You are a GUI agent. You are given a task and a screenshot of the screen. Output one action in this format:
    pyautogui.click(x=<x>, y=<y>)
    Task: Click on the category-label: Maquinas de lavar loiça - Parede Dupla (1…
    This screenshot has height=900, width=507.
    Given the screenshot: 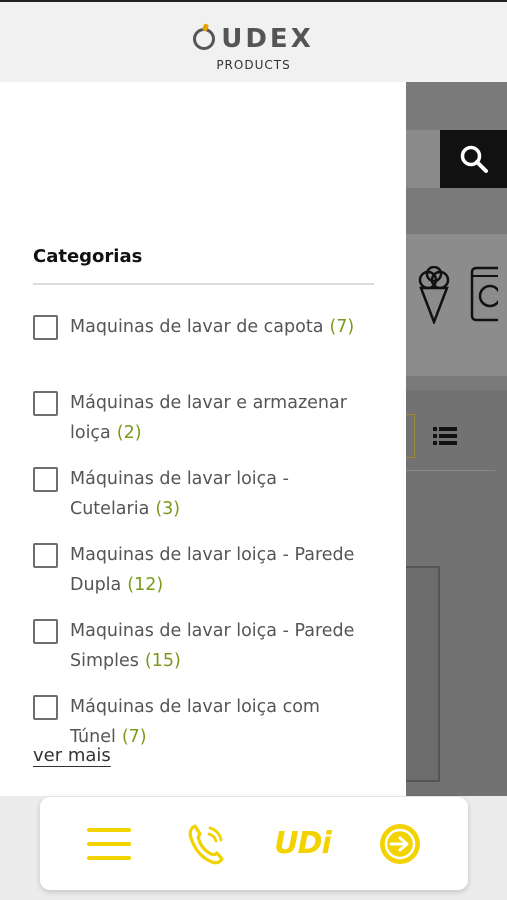 What is the action you would take?
    pyautogui.click(x=212, y=570)
    